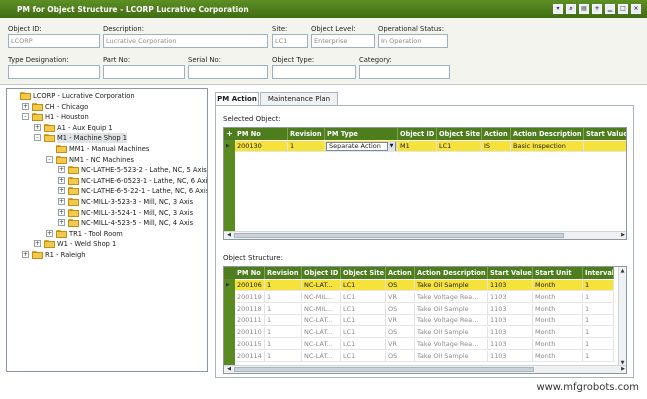 This screenshot has width=647, height=399. What do you see at coordinates (299, 99) in the screenshot?
I see `tab-maintenance-plan: Maintenance Plan` at bounding box center [299, 99].